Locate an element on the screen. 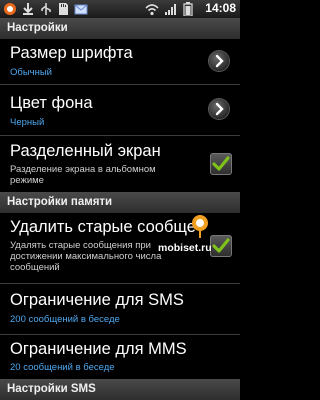 Image resolution: width=320 pixels, height=400 pixels. item-summary: Черный is located at coordinates (27, 122).